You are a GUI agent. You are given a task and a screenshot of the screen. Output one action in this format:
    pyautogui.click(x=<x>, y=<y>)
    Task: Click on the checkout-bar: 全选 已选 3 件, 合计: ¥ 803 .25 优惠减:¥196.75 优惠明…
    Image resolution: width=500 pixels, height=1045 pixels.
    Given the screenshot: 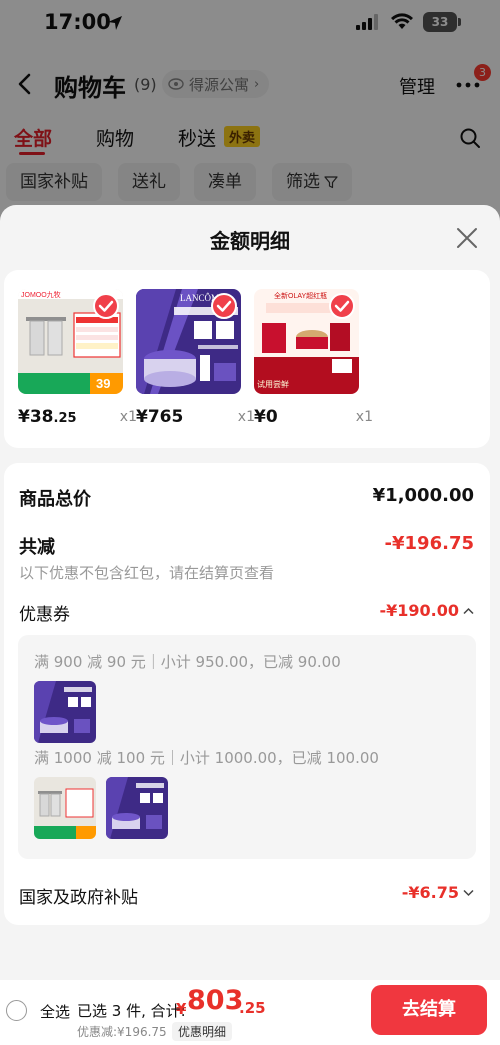 What is the action you would take?
    pyautogui.click(x=250, y=1012)
    